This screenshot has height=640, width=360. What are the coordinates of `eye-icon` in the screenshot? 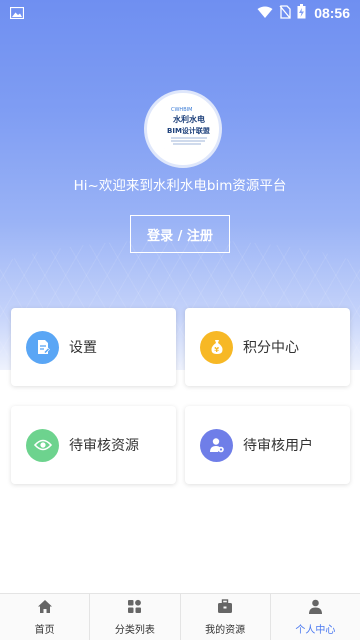 It's located at (42, 445).